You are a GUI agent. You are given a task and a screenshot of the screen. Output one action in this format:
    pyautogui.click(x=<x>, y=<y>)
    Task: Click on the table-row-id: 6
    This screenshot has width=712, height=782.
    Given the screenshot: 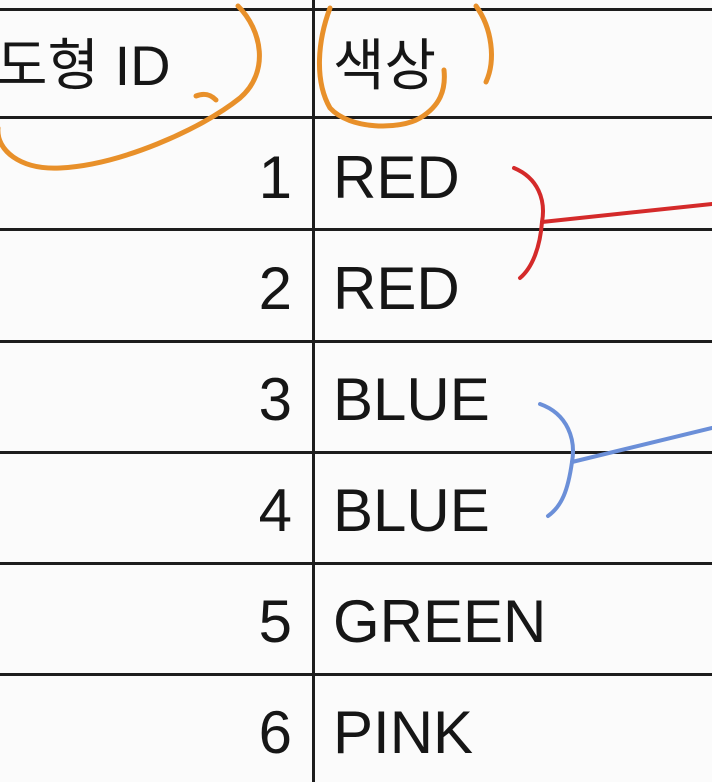 What is the action you would take?
    pyautogui.click(x=275, y=732)
    